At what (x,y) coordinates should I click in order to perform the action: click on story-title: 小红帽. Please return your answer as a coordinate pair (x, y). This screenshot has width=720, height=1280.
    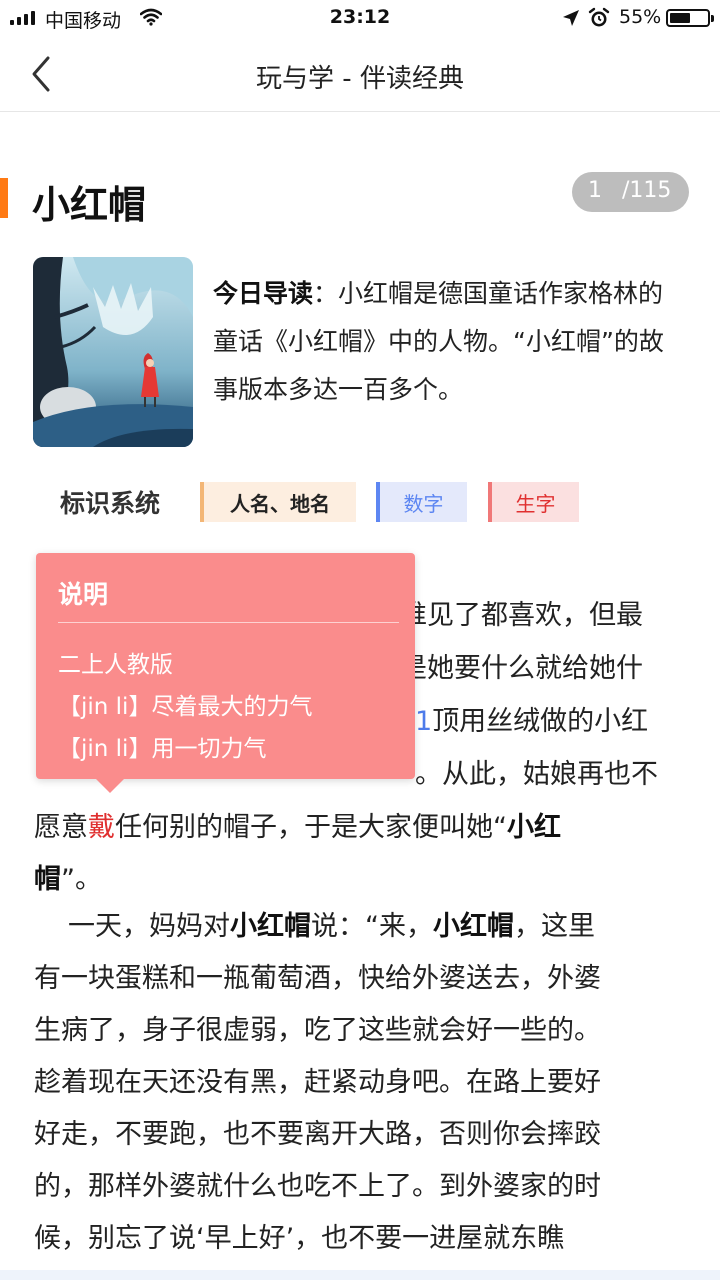
    Looking at the image, I should click on (89, 205).